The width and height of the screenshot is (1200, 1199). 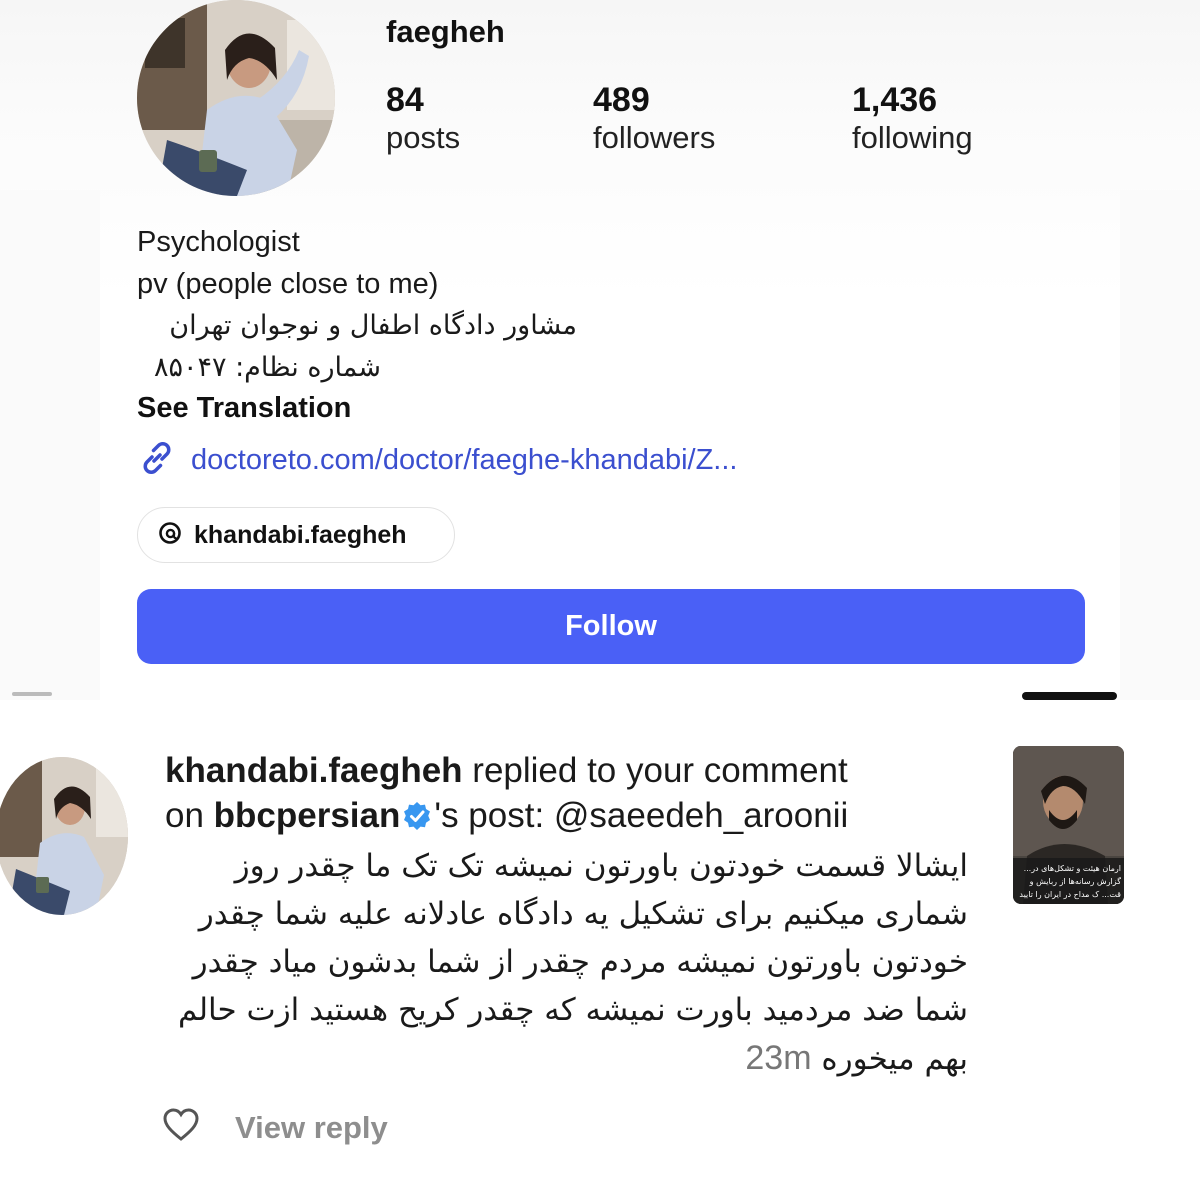 What do you see at coordinates (1069, 696) in the screenshot?
I see `divider-mark-right` at bounding box center [1069, 696].